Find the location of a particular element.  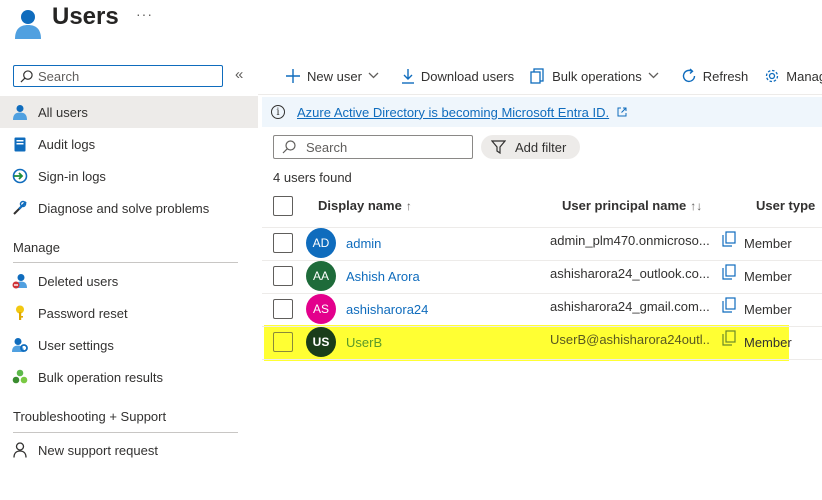

sign-in-icon is located at coordinates (20, 176).